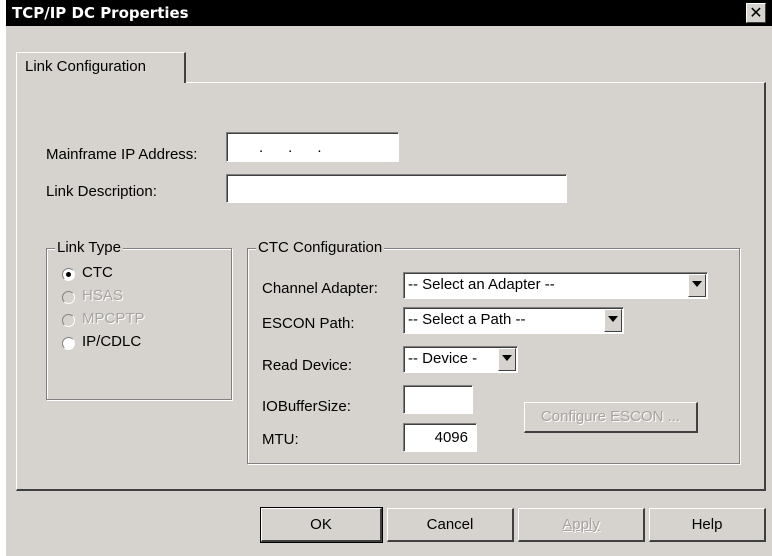  I want to click on radio-selected-dot, so click(68, 274).